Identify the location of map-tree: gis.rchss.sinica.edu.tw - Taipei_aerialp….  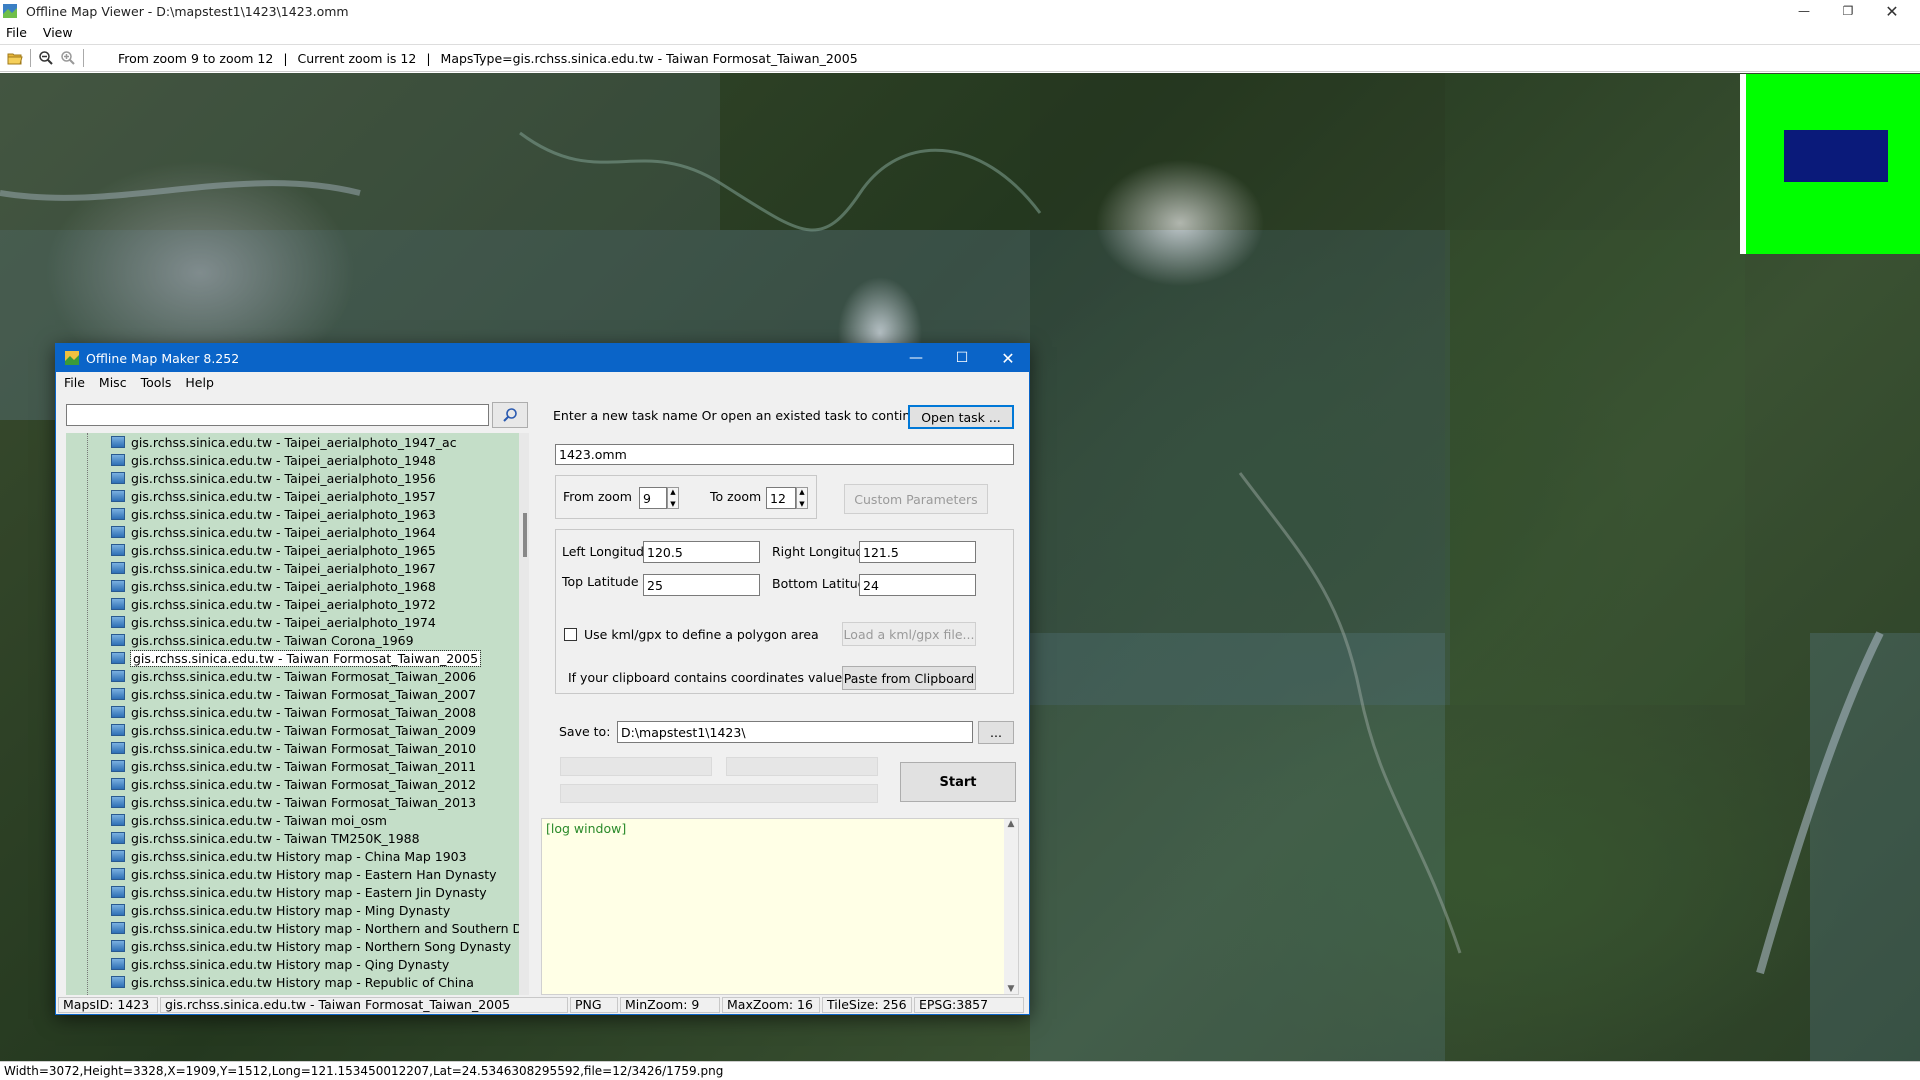
(297, 714).